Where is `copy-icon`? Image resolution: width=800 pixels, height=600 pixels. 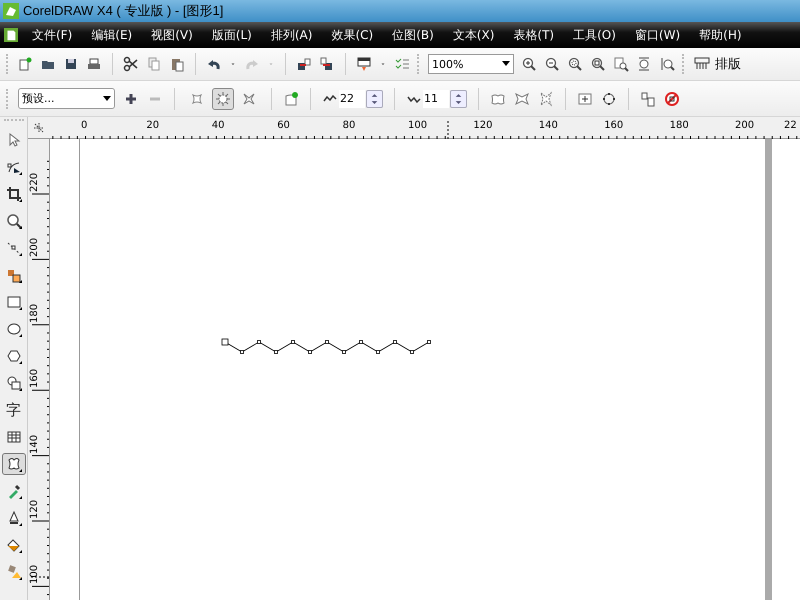
copy-icon is located at coordinates (154, 64).